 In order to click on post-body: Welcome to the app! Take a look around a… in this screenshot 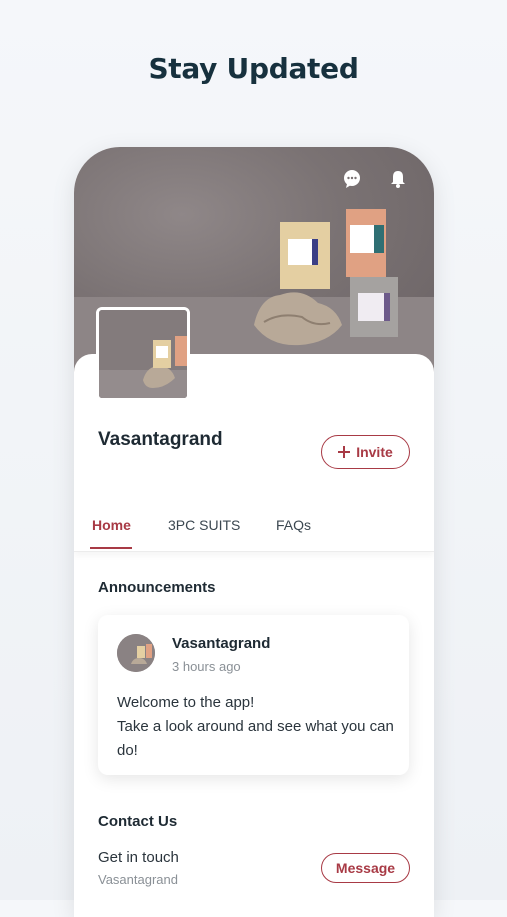, I will do `click(257, 727)`.